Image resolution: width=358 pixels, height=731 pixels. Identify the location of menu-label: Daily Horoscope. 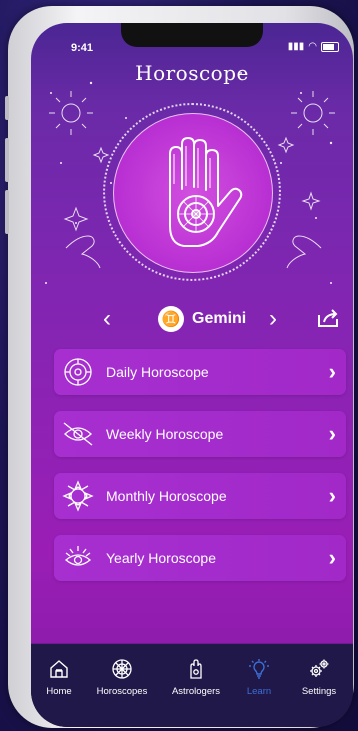
(157, 372).